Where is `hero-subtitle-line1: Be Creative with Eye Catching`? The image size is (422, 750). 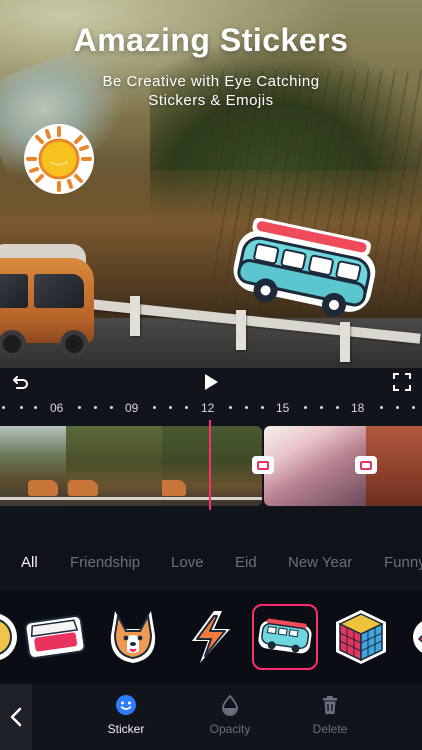 hero-subtitle-line1: Be Creative with Eye Catching is located at coordinates (211, 81).